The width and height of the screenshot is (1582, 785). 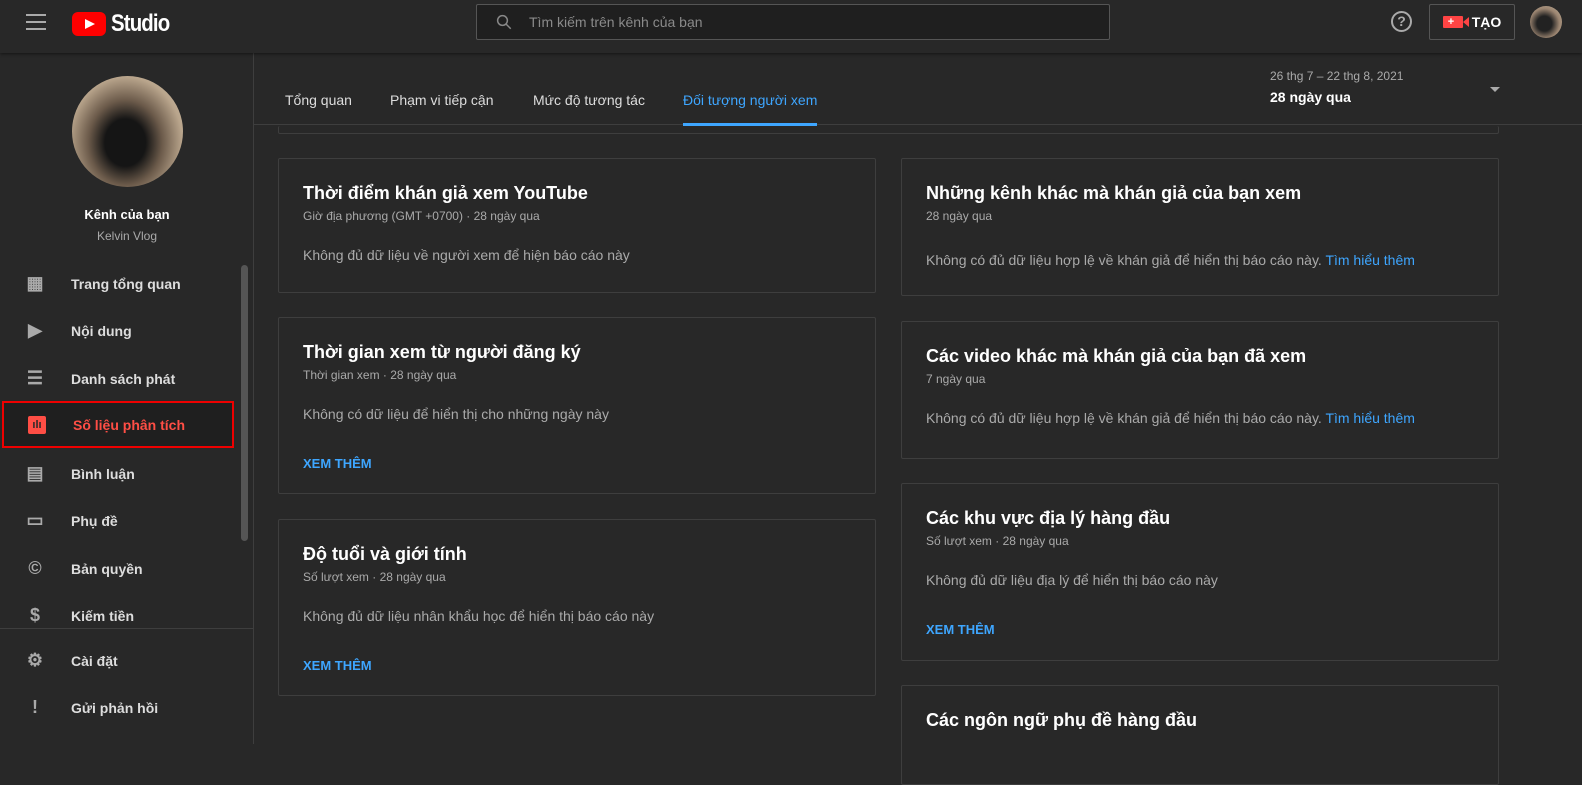 What do you see at coordinates (1385, 89) in the screenshot?
I see `date-range-picker: 26 thg 7 – 22 thg 8, 2021 28 ngày qua` at bounding box center [1385, 89].